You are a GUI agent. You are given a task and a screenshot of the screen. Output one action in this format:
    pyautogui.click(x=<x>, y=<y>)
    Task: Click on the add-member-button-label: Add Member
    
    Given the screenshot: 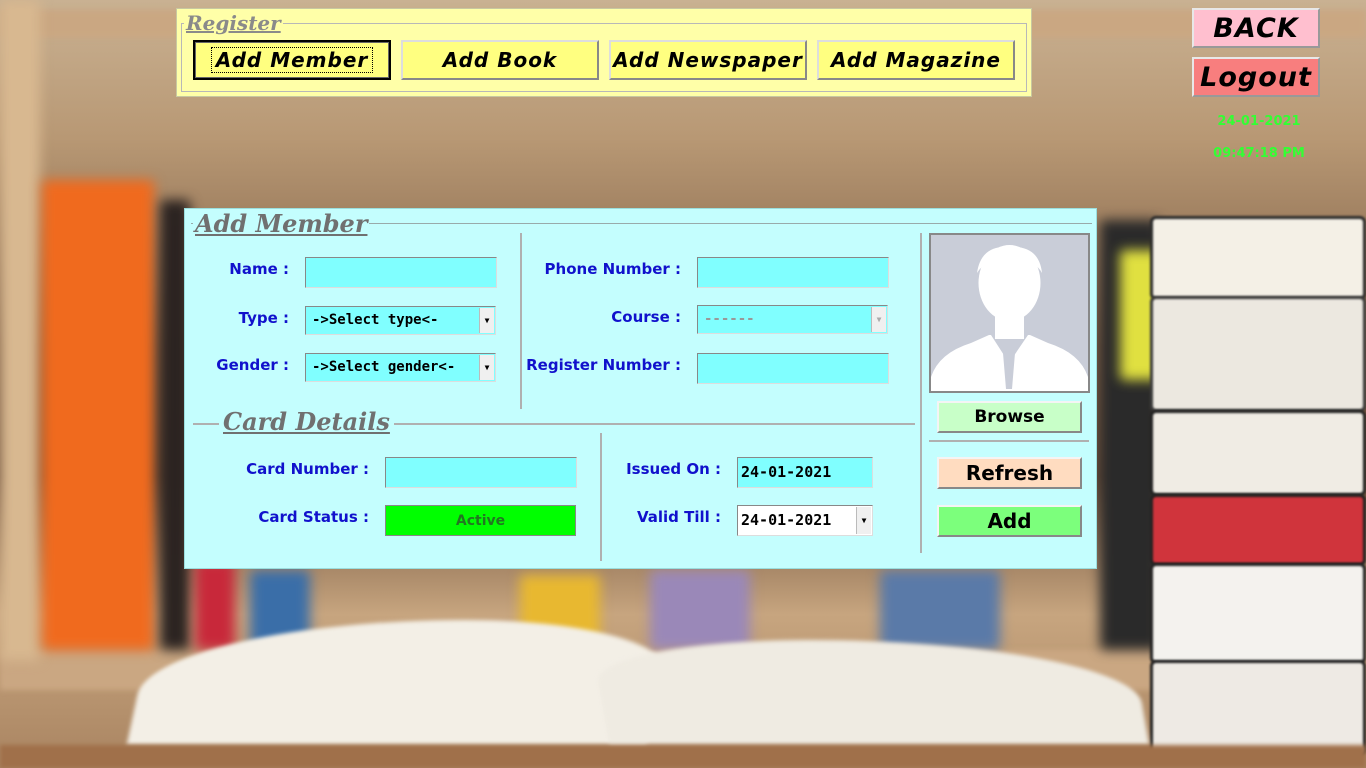 What is the action you would take?
    pyautogui.click(x=292, y=60)
    